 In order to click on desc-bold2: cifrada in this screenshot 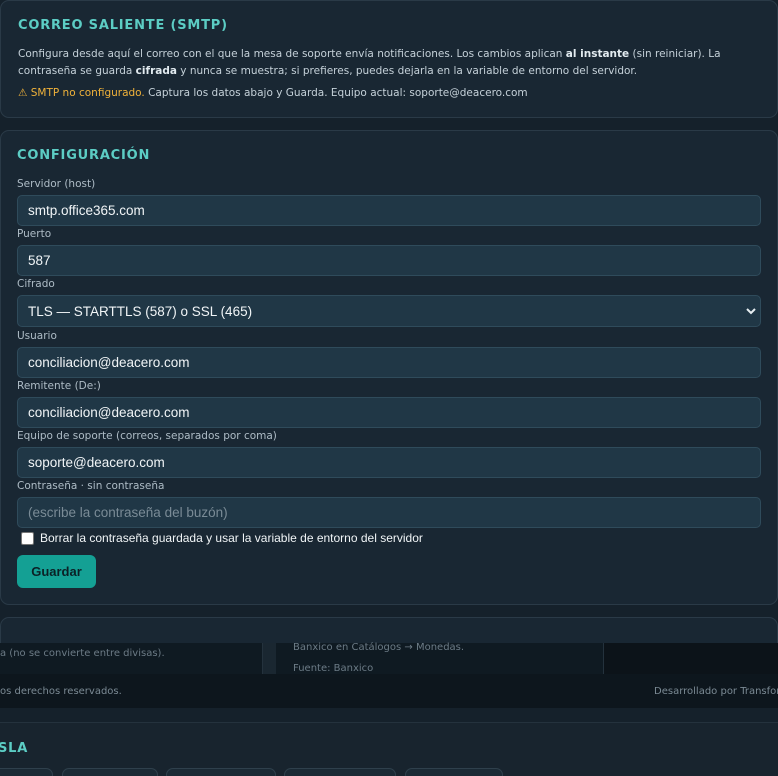, I will do `click(156, 71)`.